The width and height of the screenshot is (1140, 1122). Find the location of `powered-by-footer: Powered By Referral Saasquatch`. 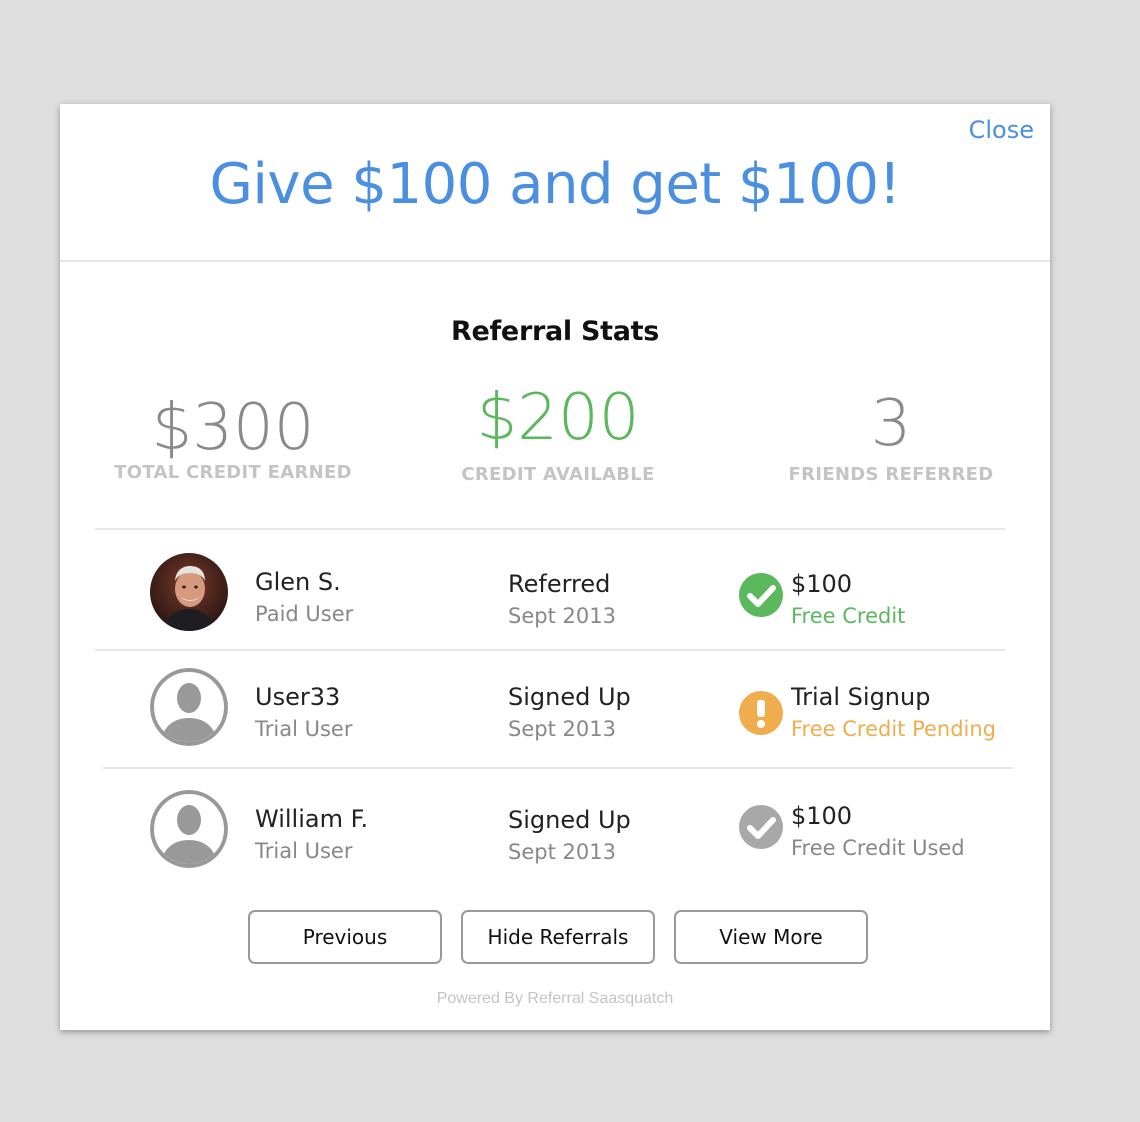

powered-by-footer: Powered By Referral Saasquatch is located at coordinates (555, 999).